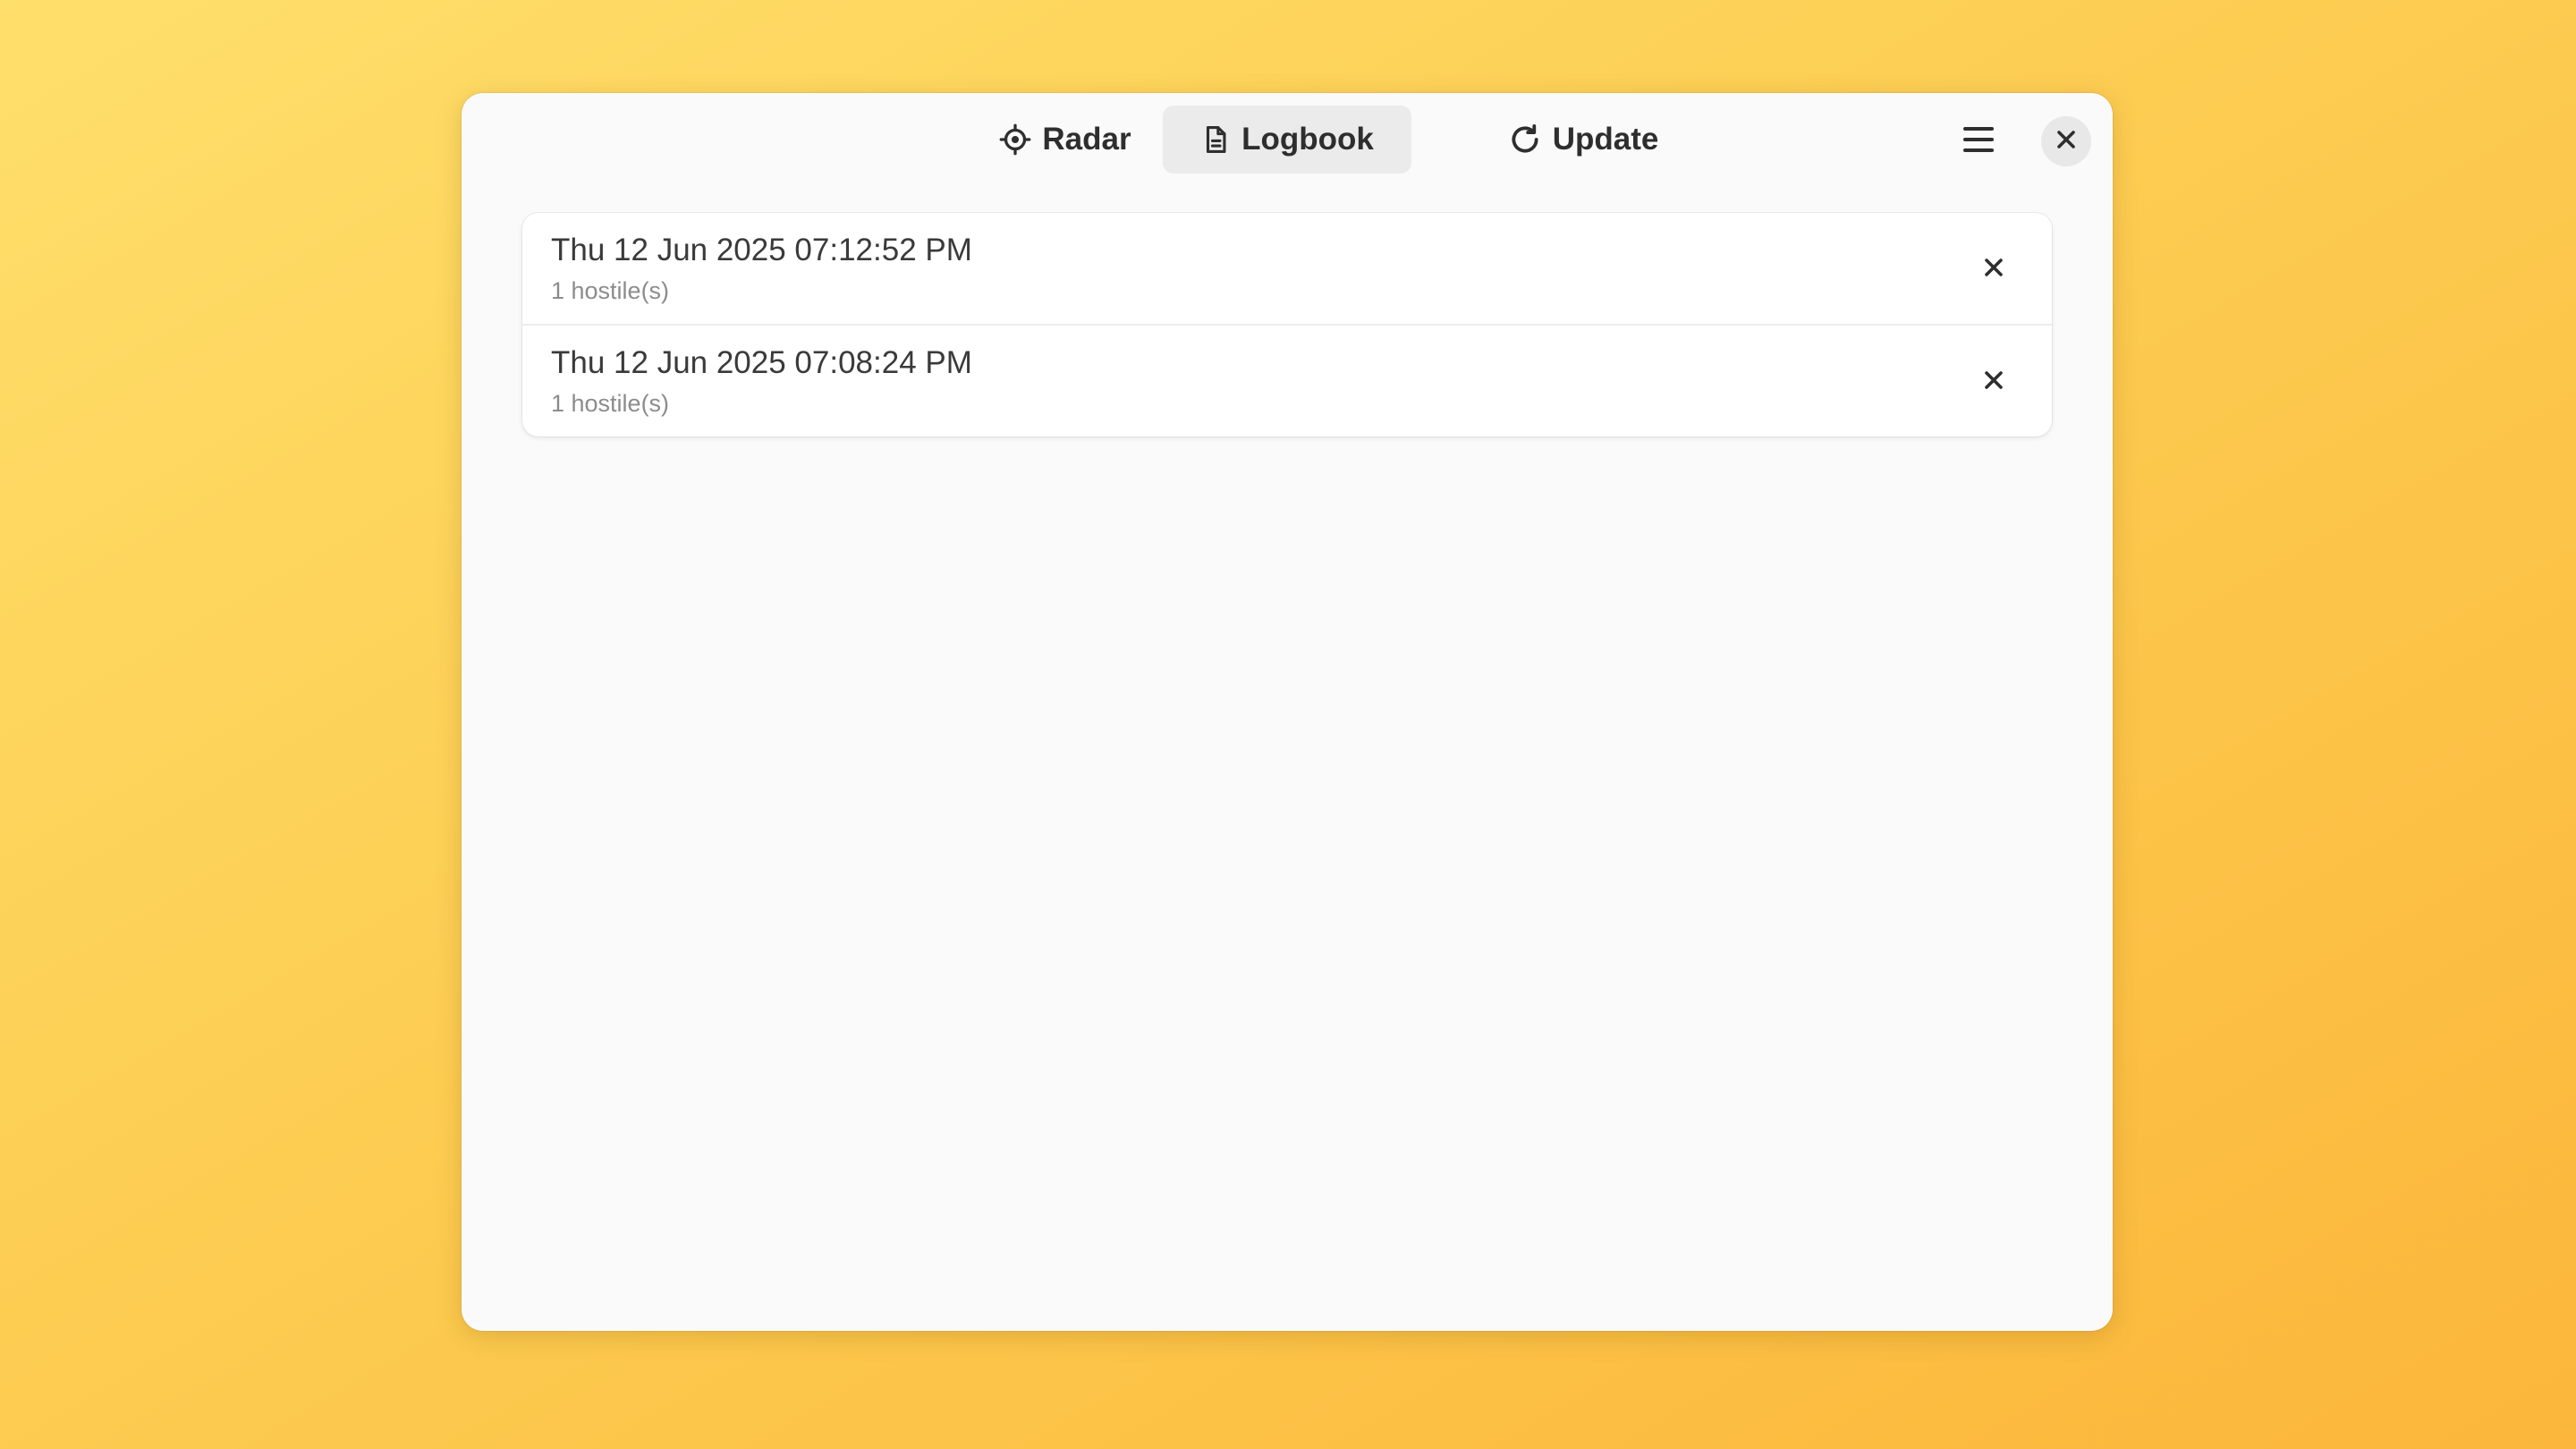 This screenshot has width=2576, height=1449. Describe the element at coordinates (1215, 139) in the screenshot. I see `document-icon` at that location.